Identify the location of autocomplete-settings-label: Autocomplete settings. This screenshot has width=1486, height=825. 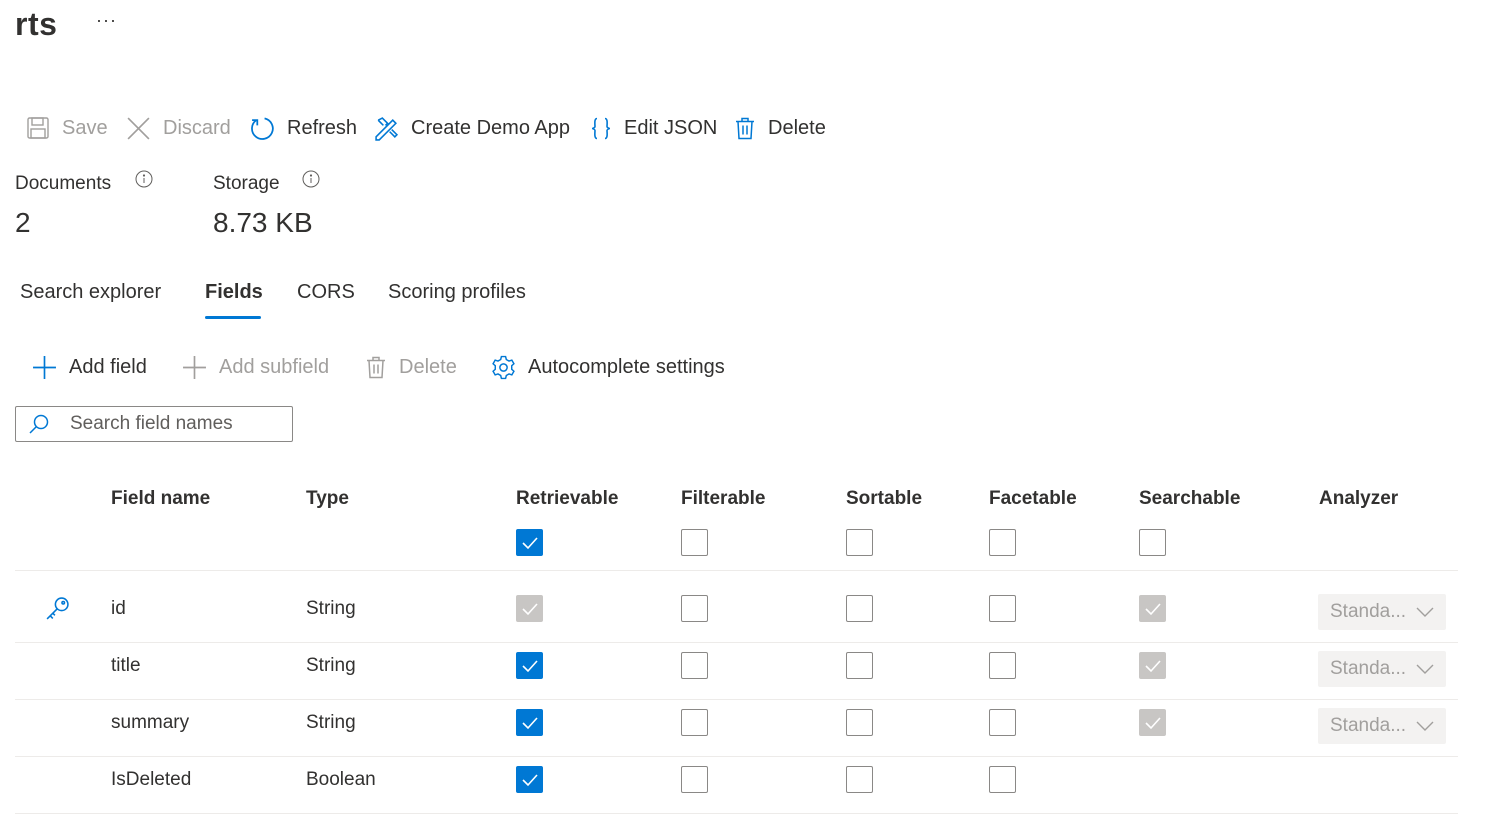
(626, 366).